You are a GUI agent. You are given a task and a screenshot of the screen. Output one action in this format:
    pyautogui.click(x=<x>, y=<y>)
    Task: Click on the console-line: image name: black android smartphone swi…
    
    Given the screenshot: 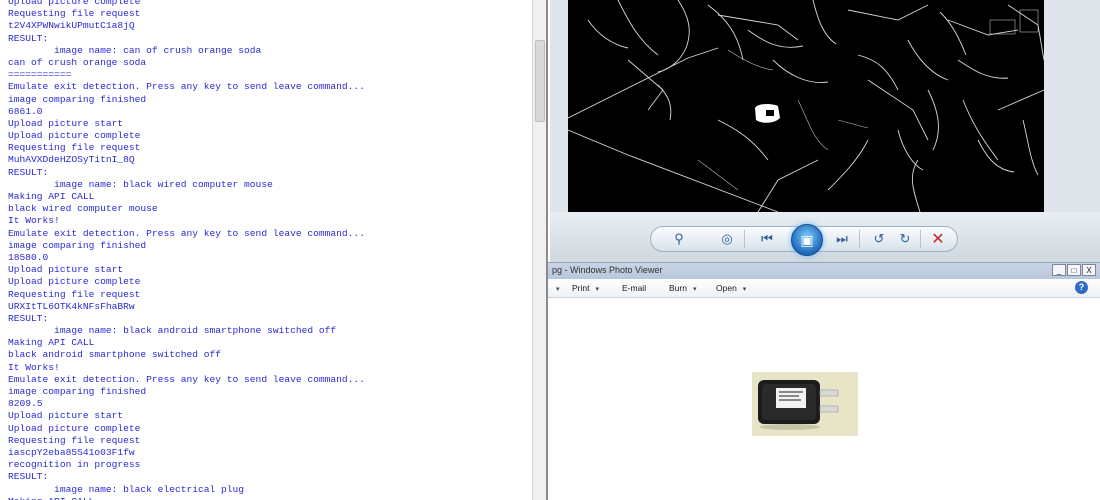 What is the action you would take?
    pyautogui.click(x=172, y=331)
    